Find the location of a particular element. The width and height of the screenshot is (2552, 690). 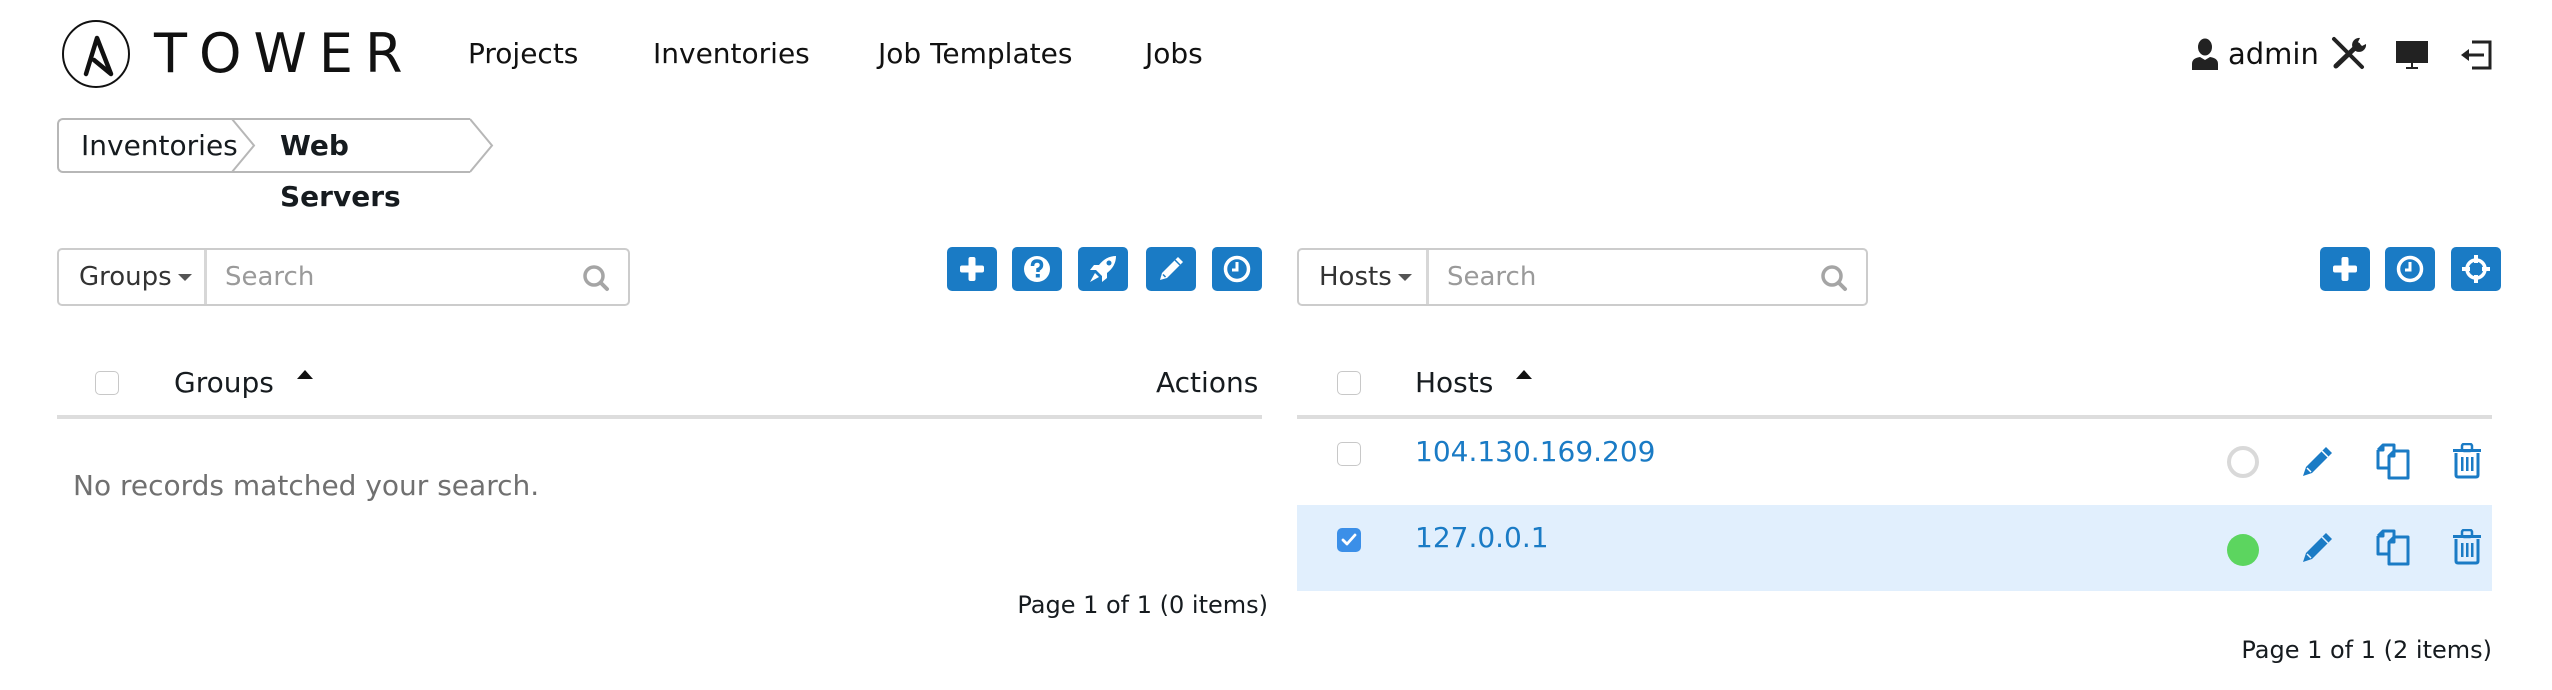

host-row-checkbox-checked is located at coordinates (1349, 540).